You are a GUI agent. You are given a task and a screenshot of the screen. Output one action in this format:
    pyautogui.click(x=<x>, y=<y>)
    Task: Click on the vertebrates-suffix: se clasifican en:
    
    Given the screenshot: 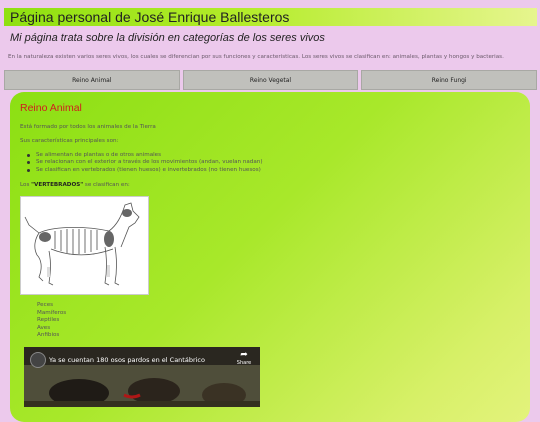 What is the action you would take?
    pyautogui.click(x=106, y=185)
    